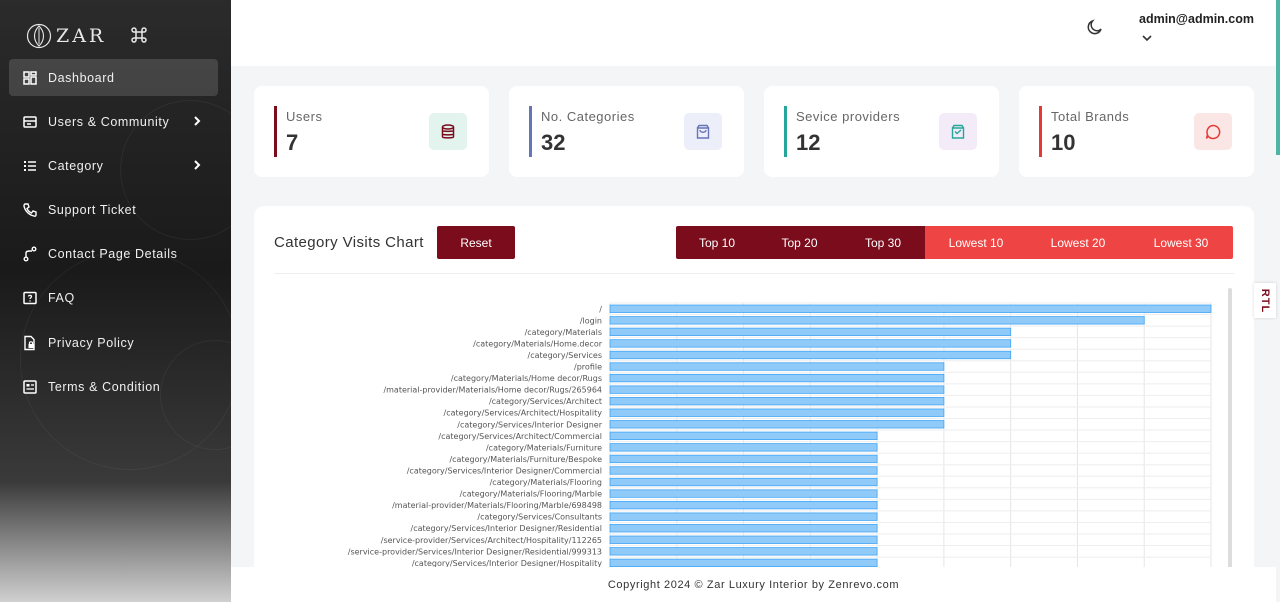  I want to click on database-icon, so click(448, 131).